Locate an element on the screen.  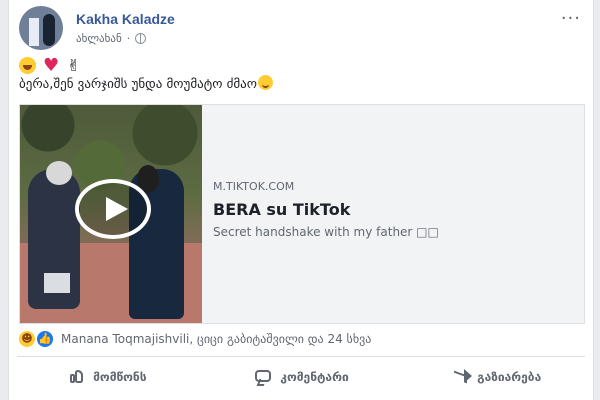
post-actions: მომწონს კომენტარი გაზიარება is located at coordinates (301, 377).